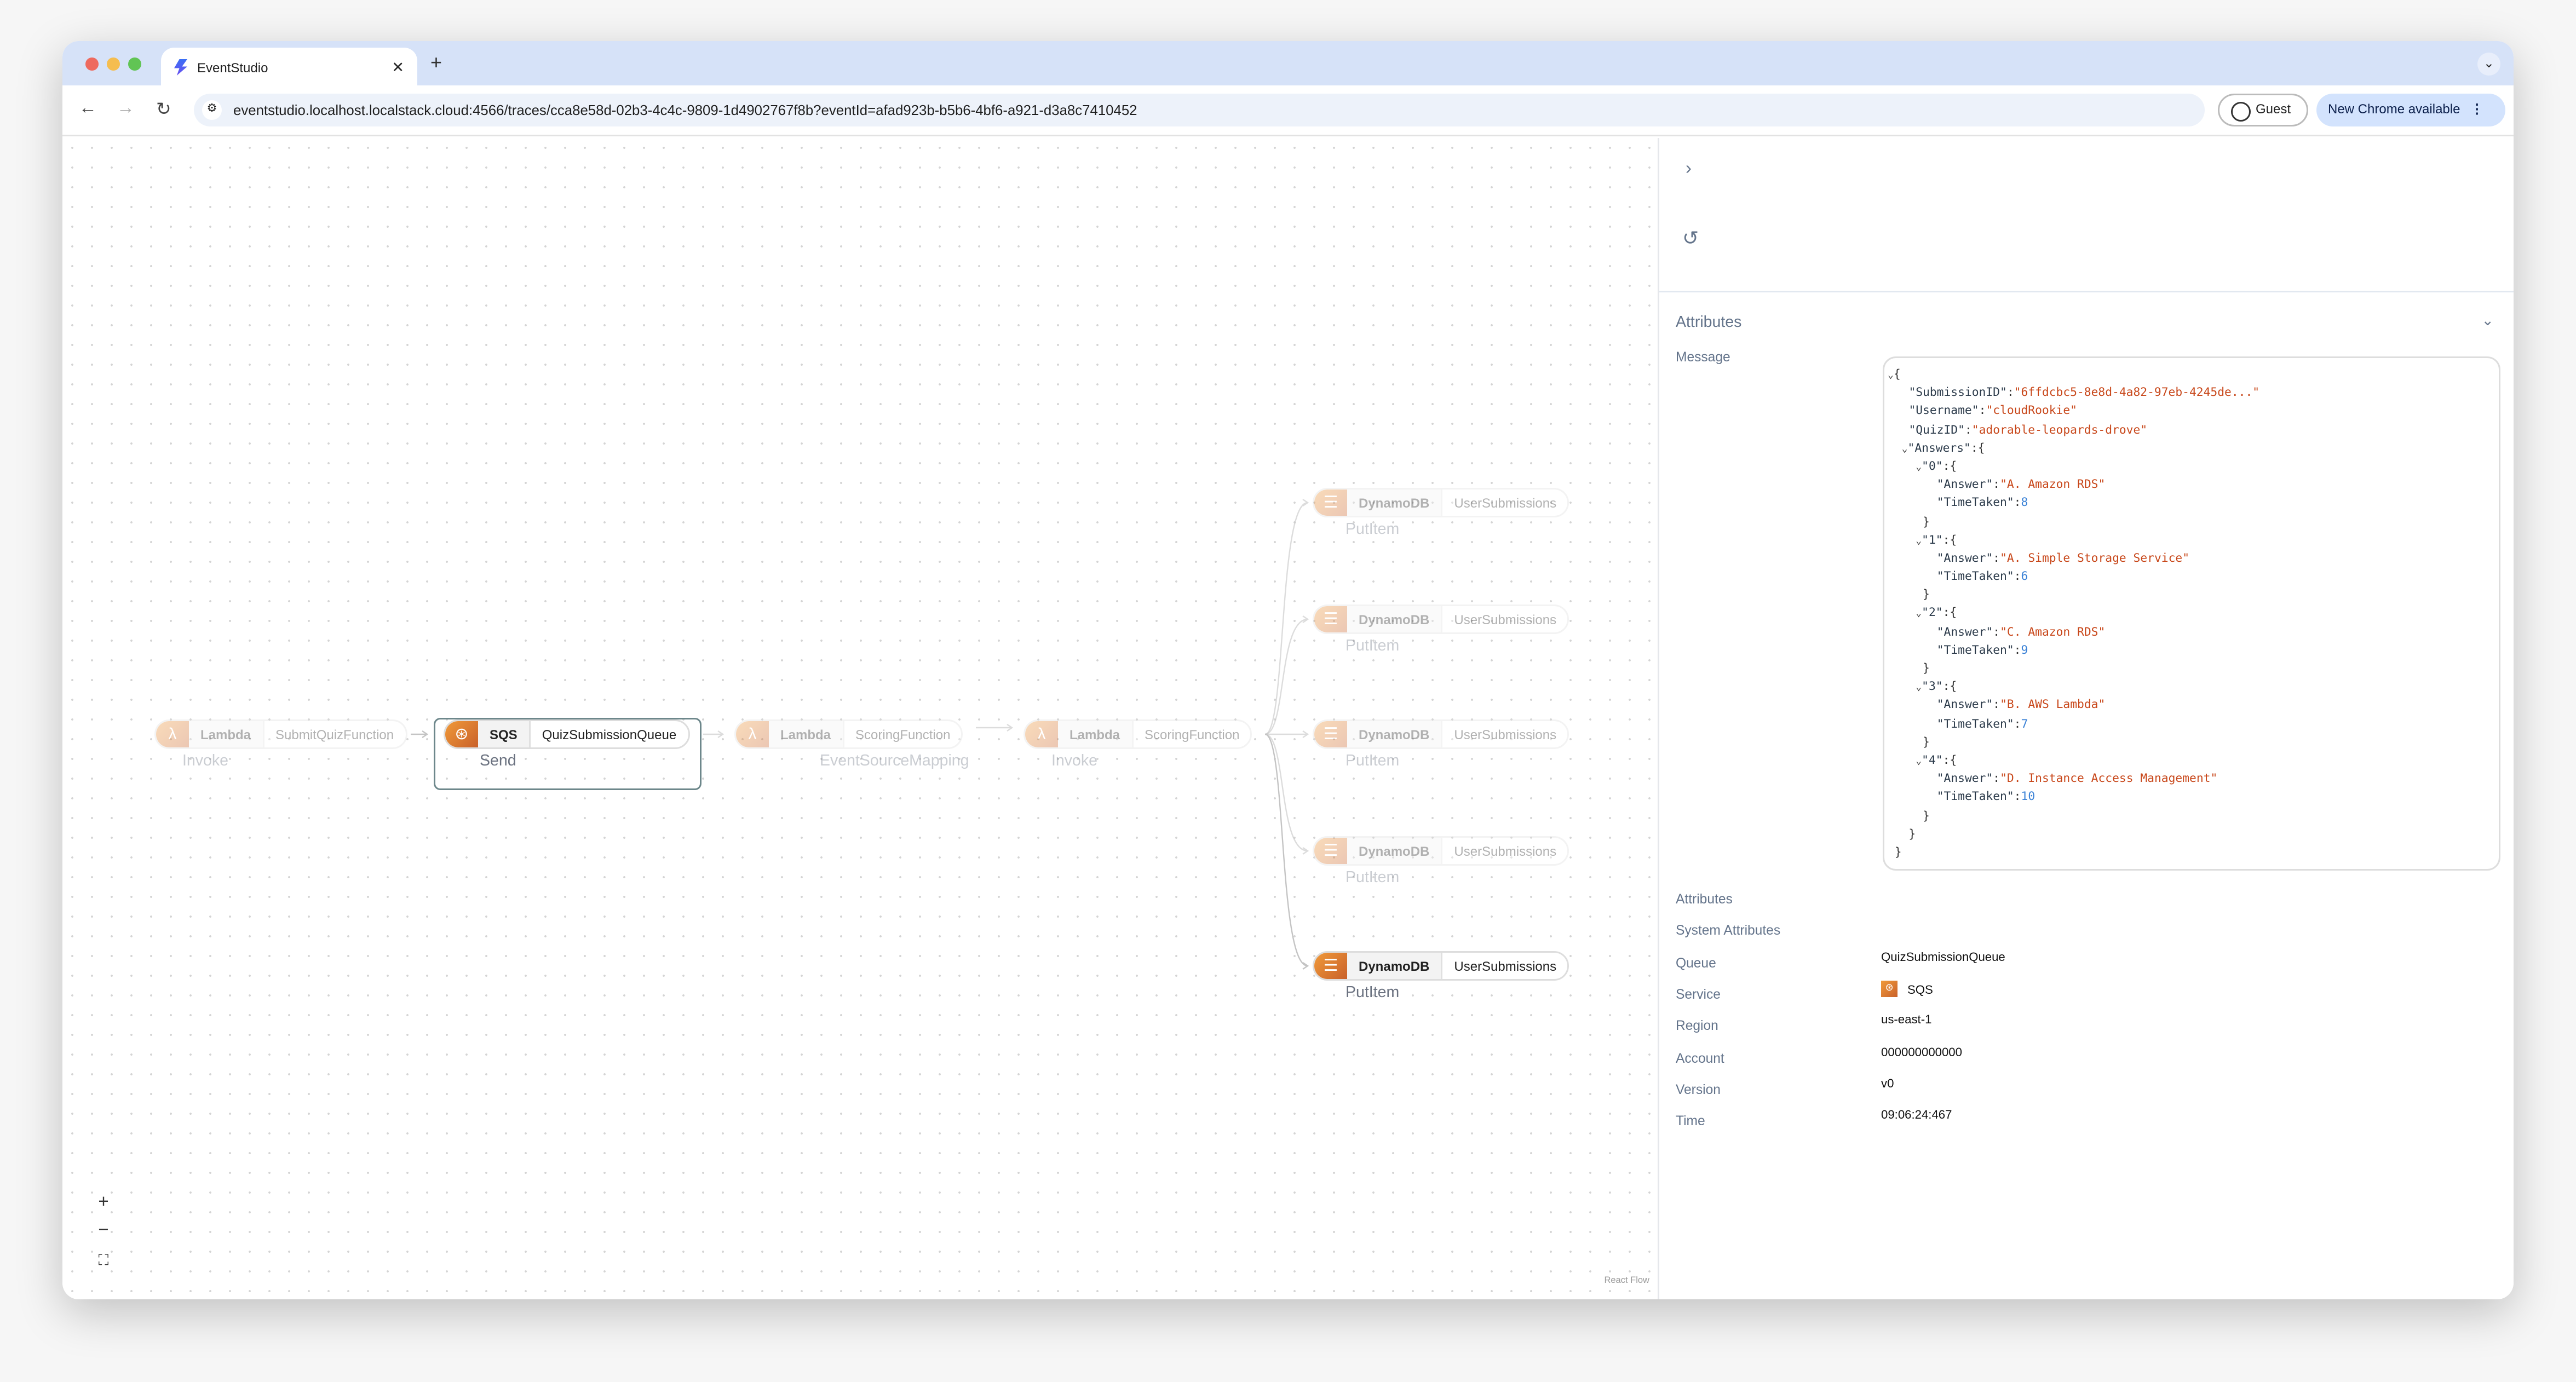 This screenshot has width=2576, height=1382. What do you see at coordinates (1982, 722) in the screenshot?
I see `json-line: "TimeTaken":7` at bounding box center [1982, 722].